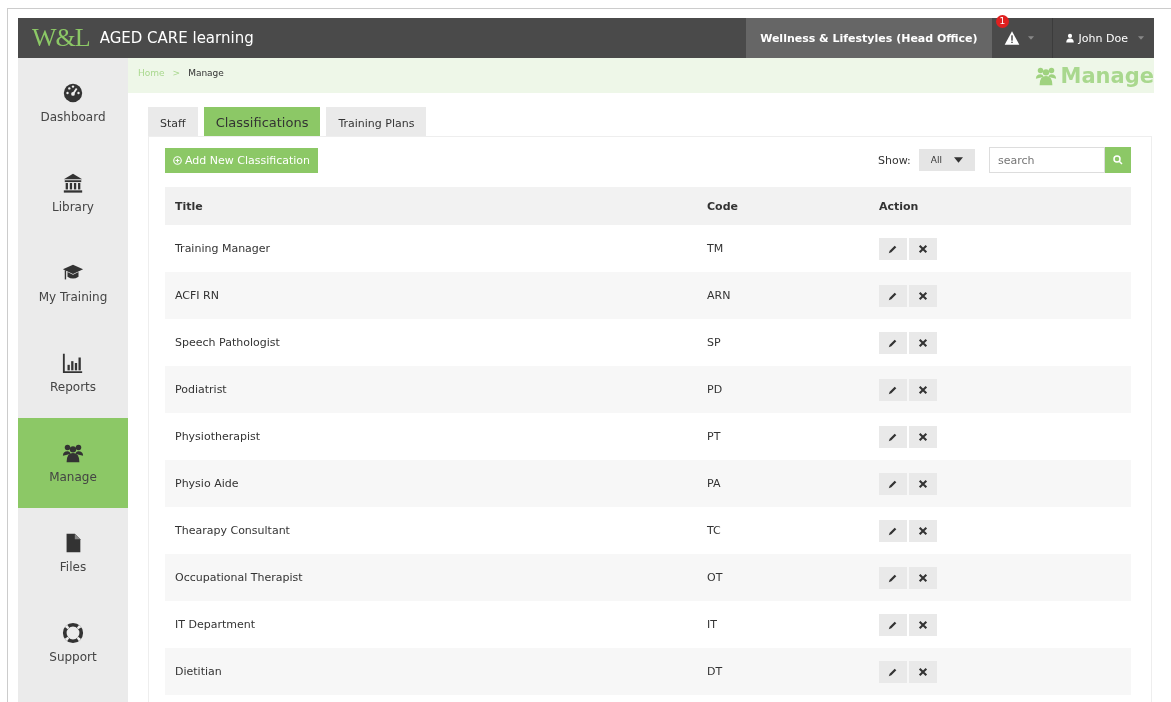 The height and width of the screenshot is (702, 1171). What do you see at coordinates (73, 93) in the screenshot?
I see `gauge-icon` at bounding box center [73, 93].